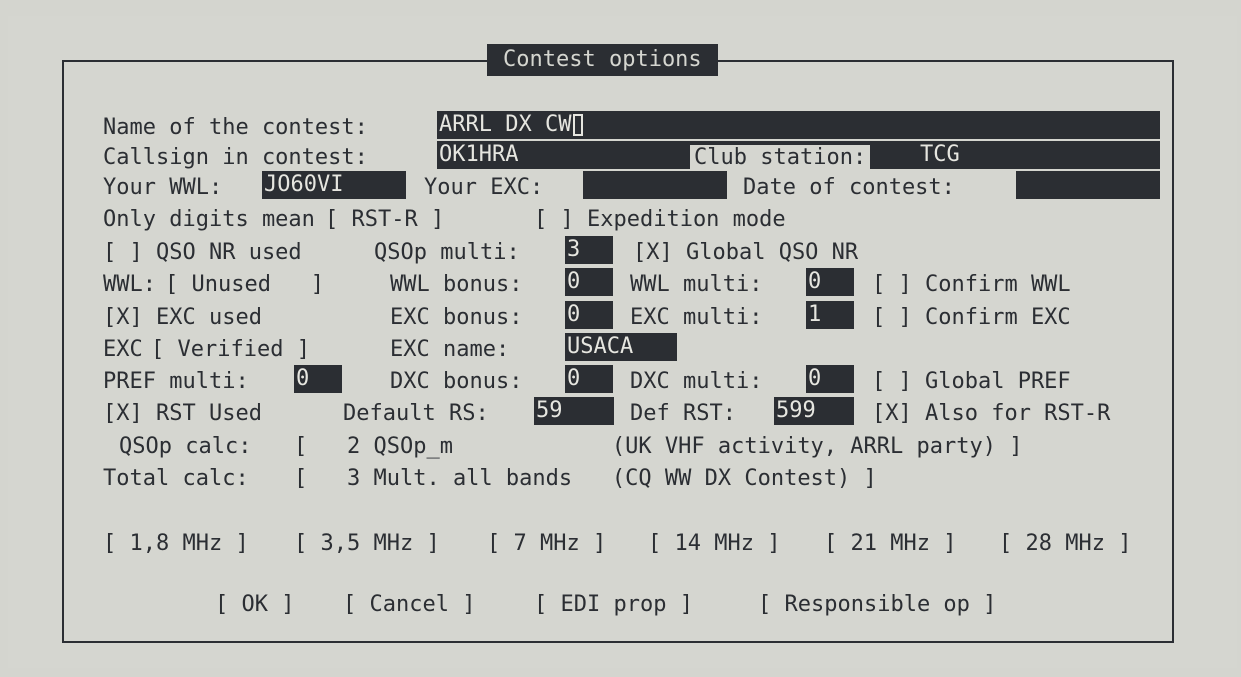 The height and width of the screenshot is (677, 1241). Describe the element at coordinates (991, 414) in the screenshot. I see `also-rst-r-checkbox: [X] Also for RST-R` at that location.